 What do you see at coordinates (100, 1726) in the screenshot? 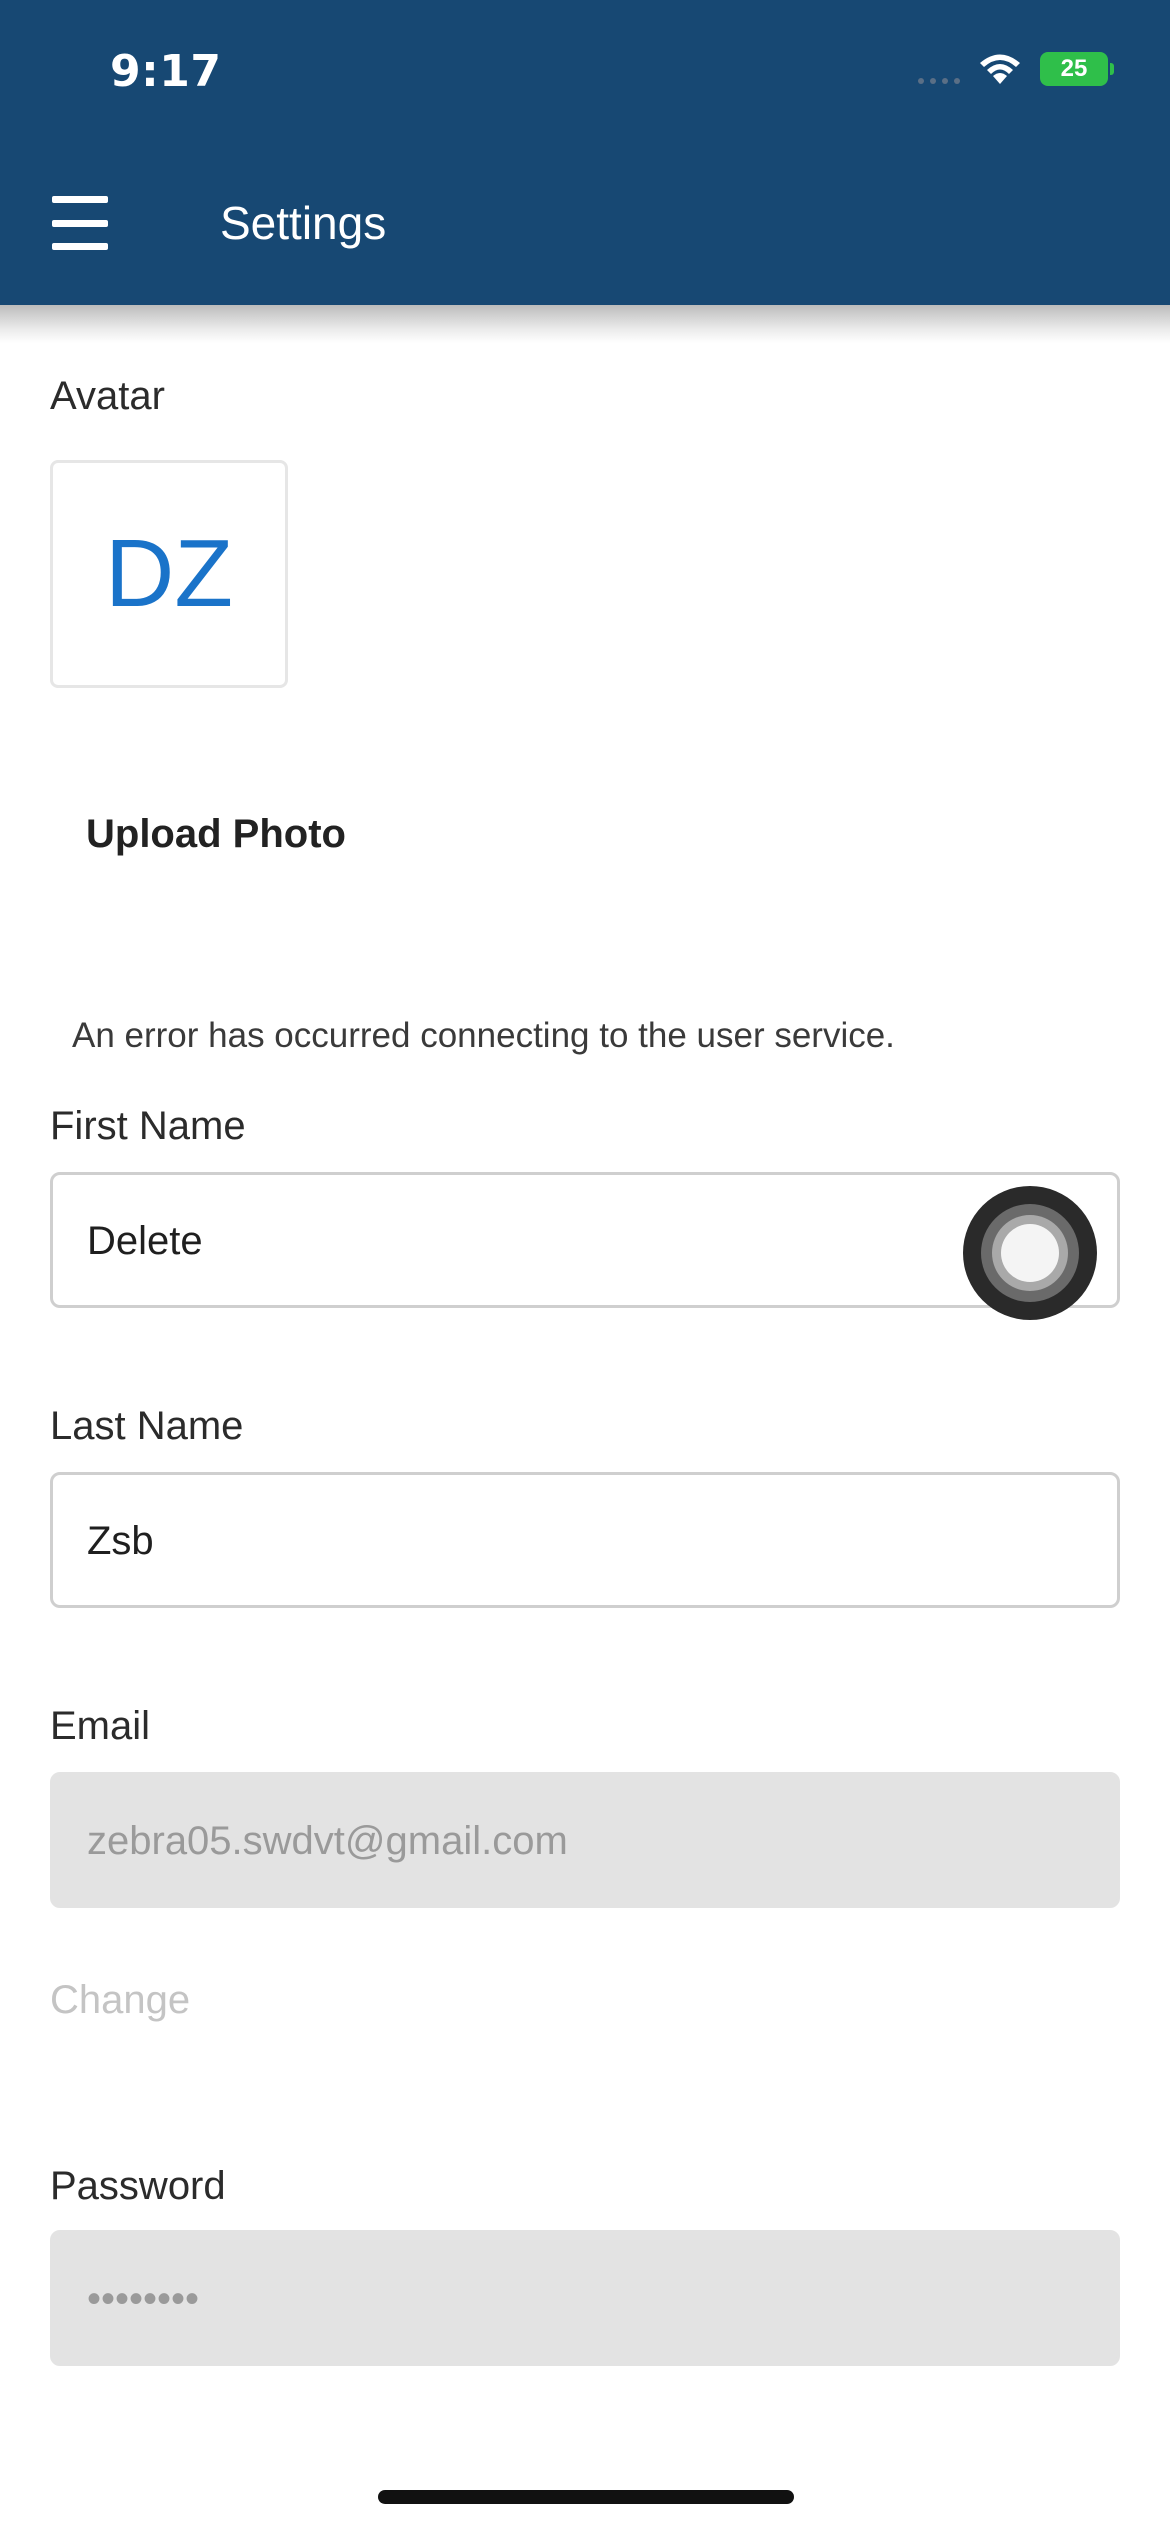
I see `email-label: Email` at bounding box center [100, 1726].